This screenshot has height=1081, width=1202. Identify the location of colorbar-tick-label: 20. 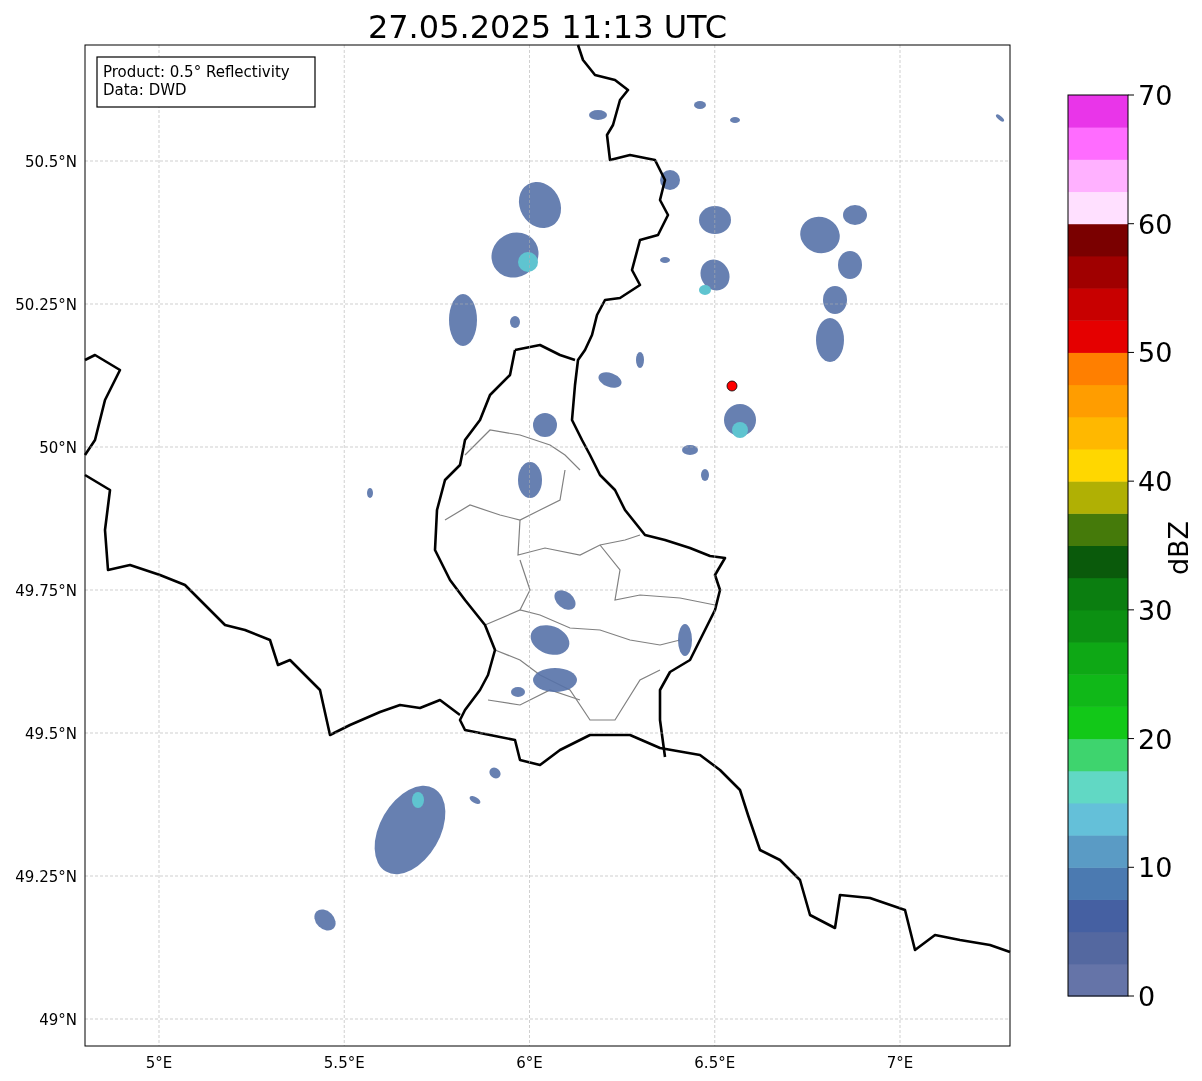
(1155, 739).